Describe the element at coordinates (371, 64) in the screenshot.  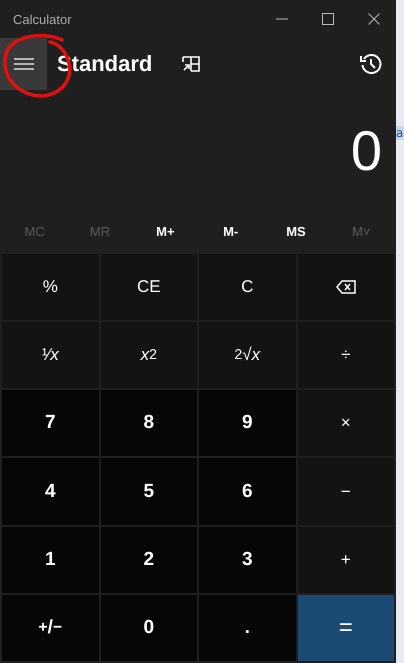
I see `history-icon` at that location.